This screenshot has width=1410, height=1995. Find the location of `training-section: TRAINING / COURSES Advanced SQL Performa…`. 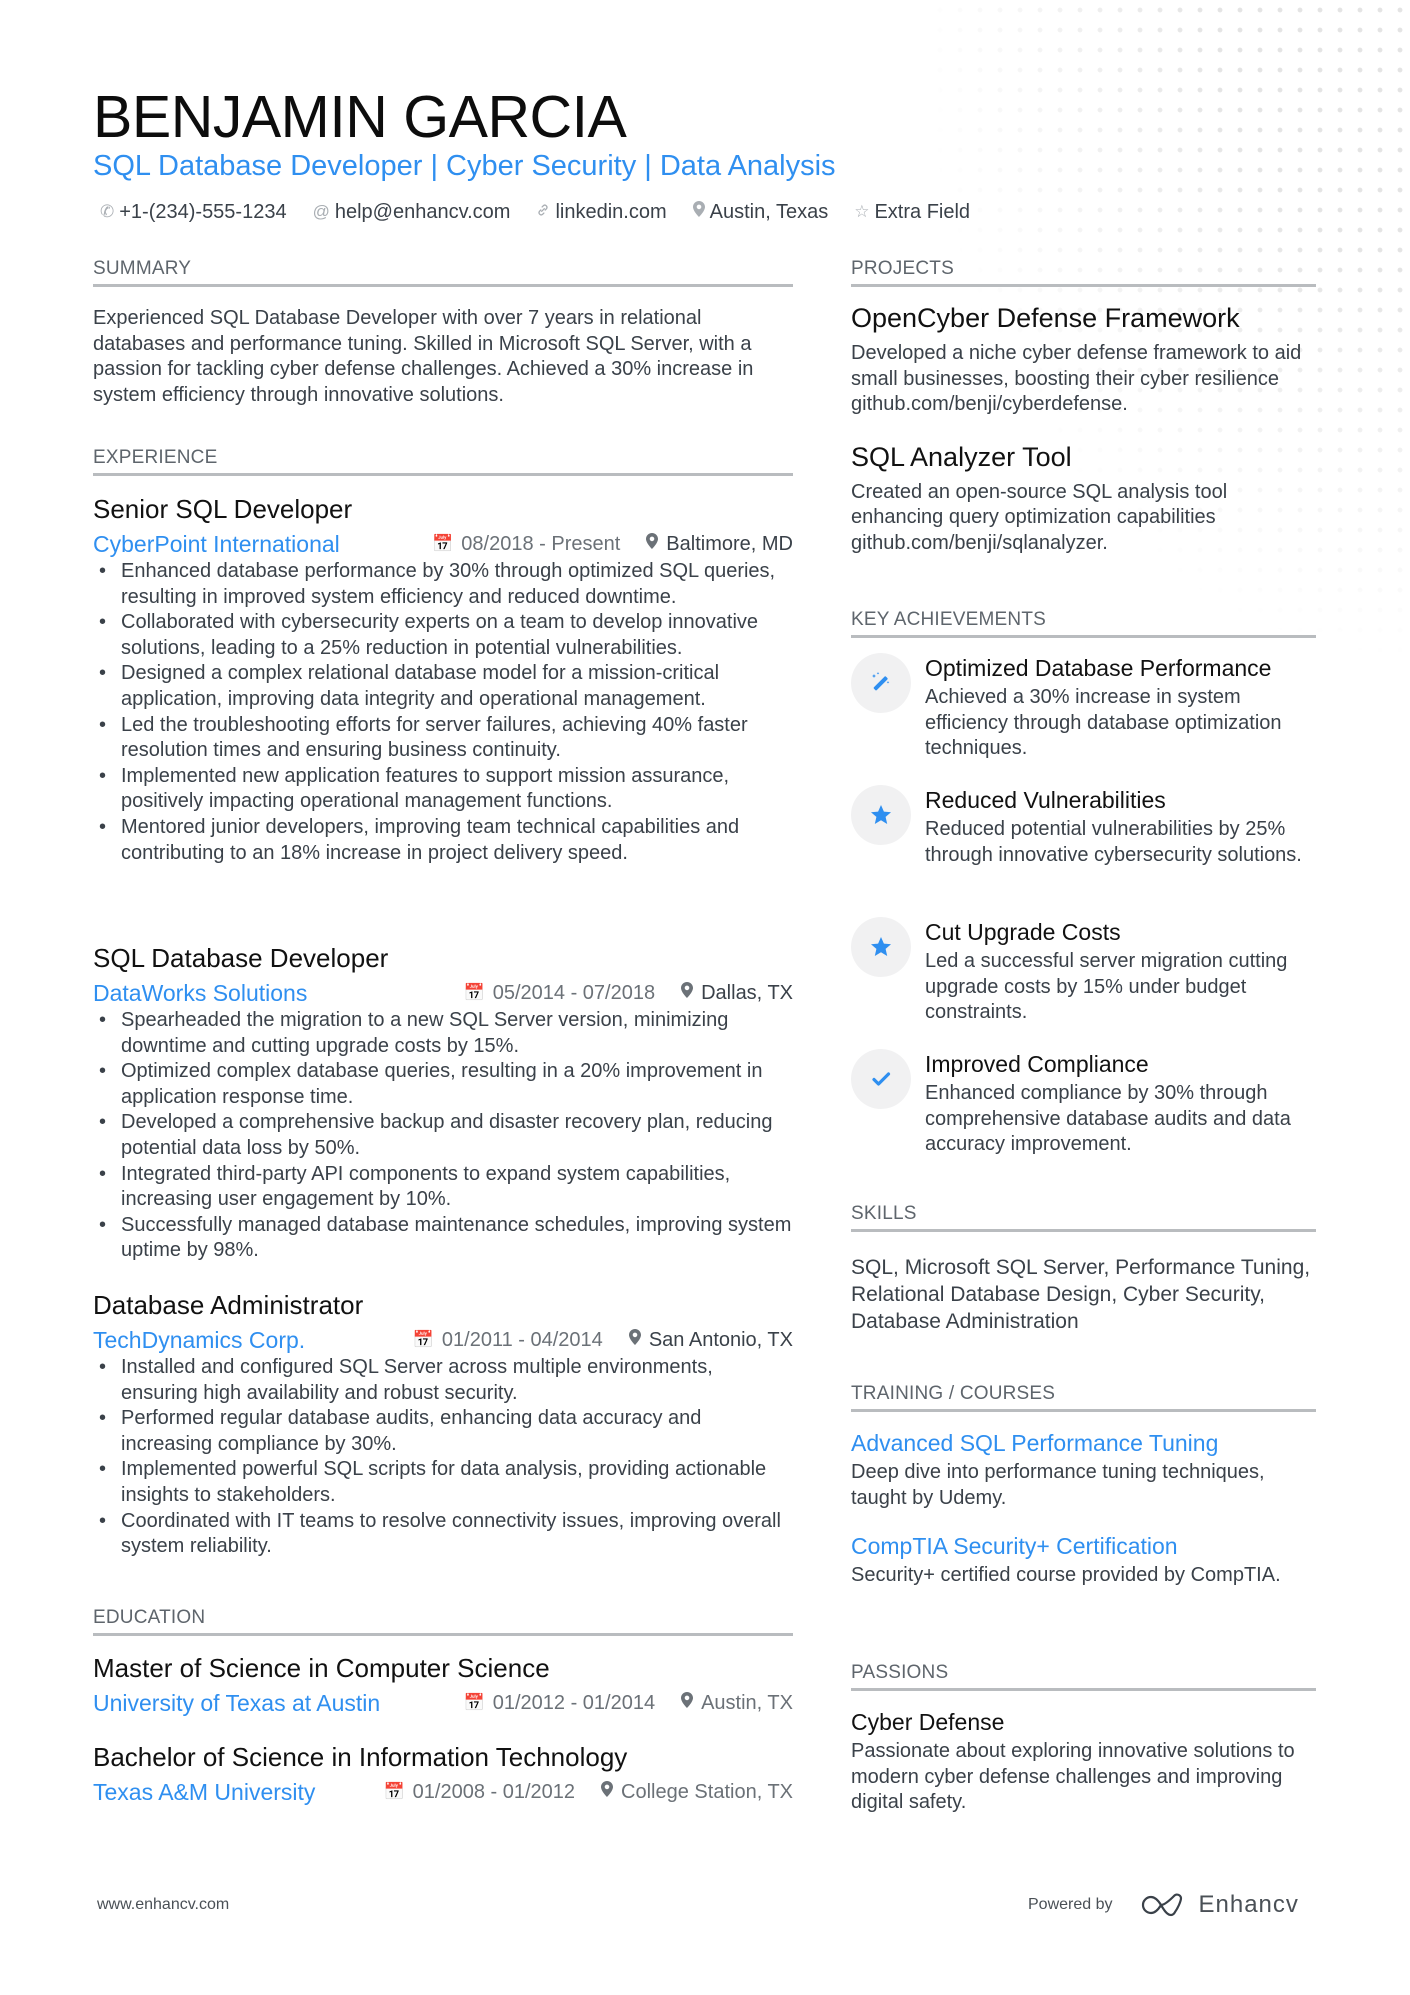

training-section: TRAINING / COURSES Advanced SQL Performa… is located at coordinates (1083, 1486).